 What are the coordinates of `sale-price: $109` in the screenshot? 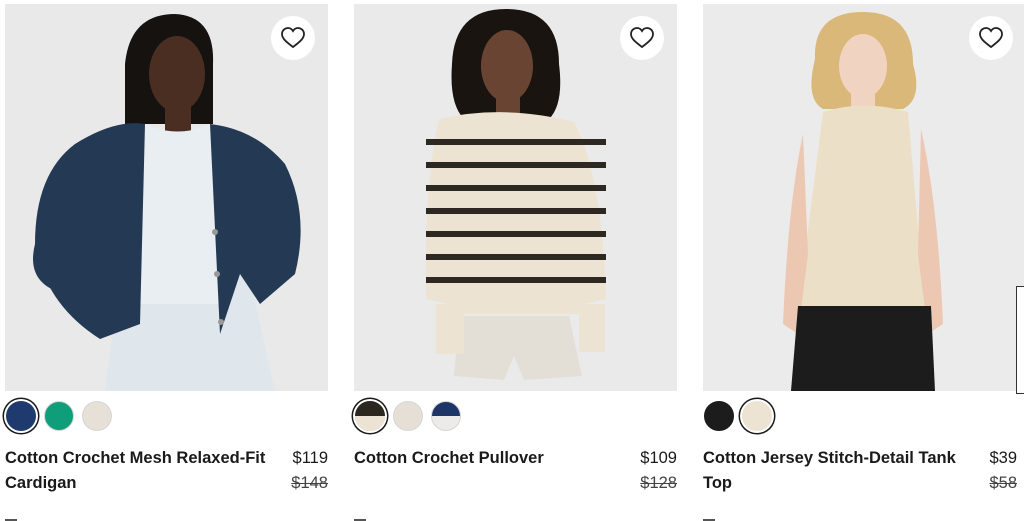 It's located at (658, 458).